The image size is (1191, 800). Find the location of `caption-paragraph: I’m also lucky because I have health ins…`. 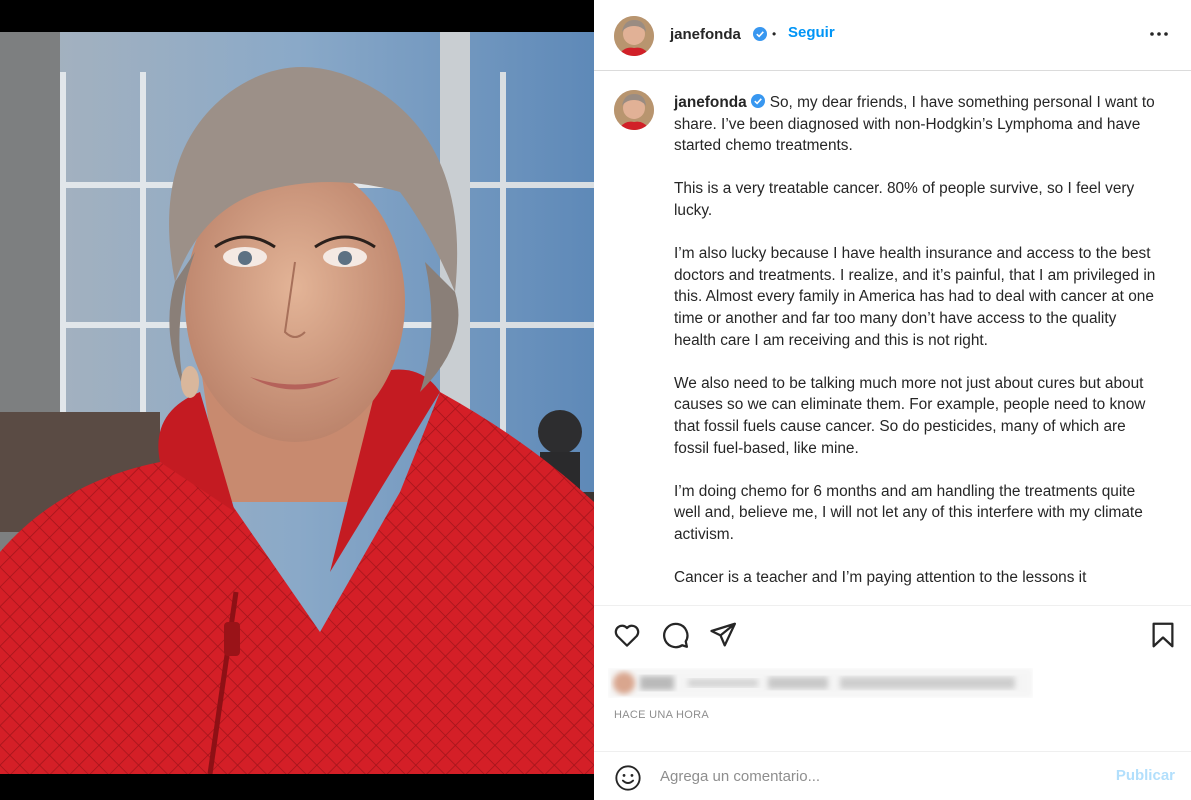

caption-paragraph: I’m also lucky because I have health ins… is located at coordinates (915, 297).